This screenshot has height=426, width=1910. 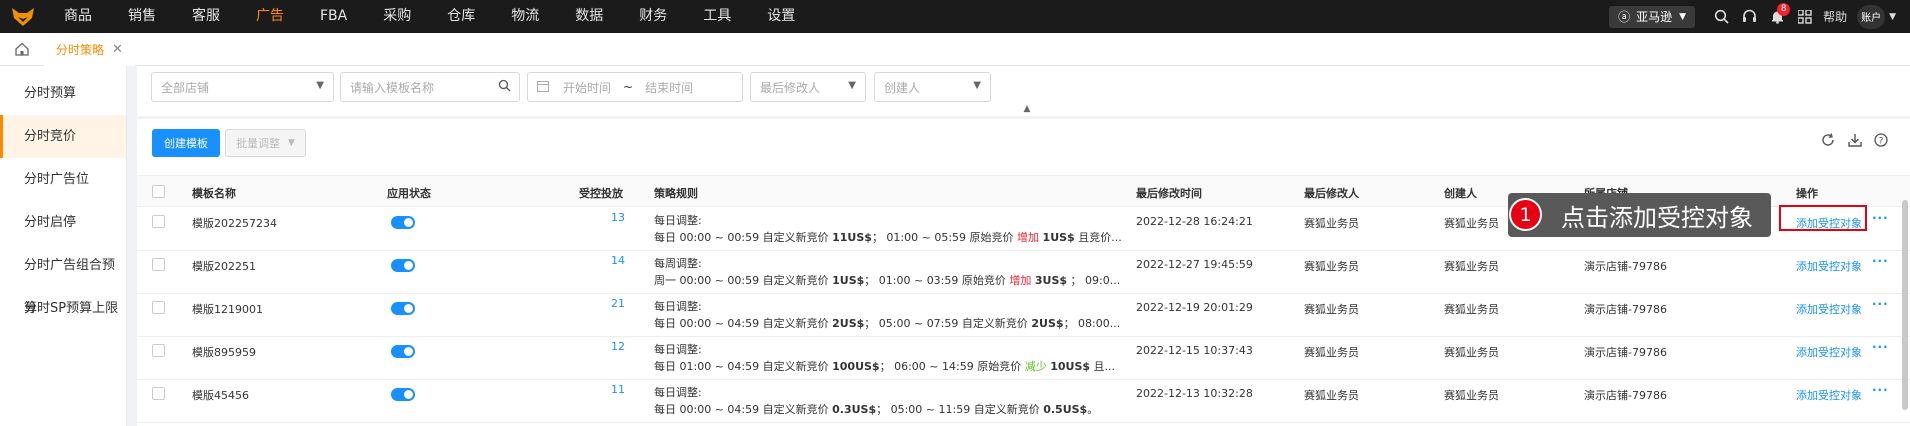 I want to click on target-count-link: 12, so click(x=618, y=346).